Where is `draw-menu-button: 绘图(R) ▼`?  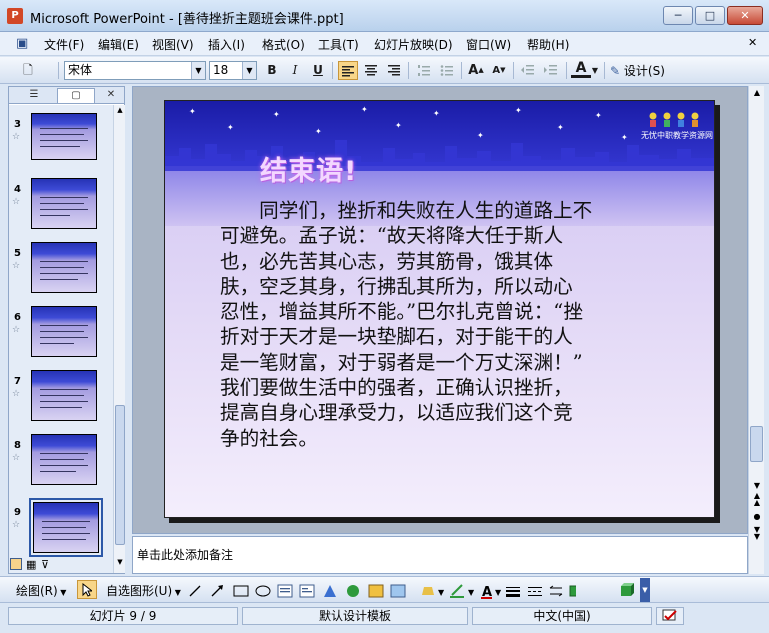 draw-menu-button: 绘图(R) ▼ is located at coordinates (41, 590).